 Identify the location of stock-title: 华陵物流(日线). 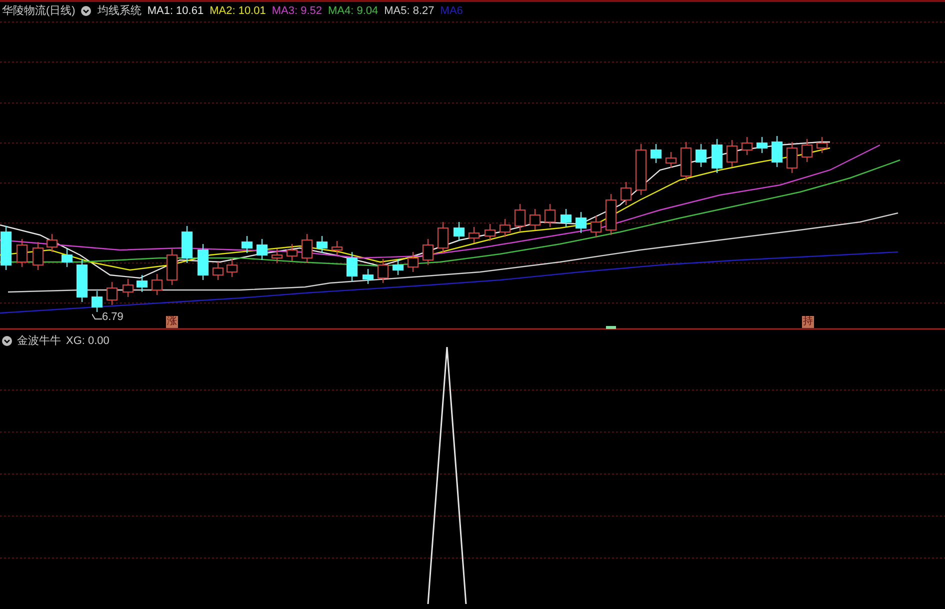
(39, 11).